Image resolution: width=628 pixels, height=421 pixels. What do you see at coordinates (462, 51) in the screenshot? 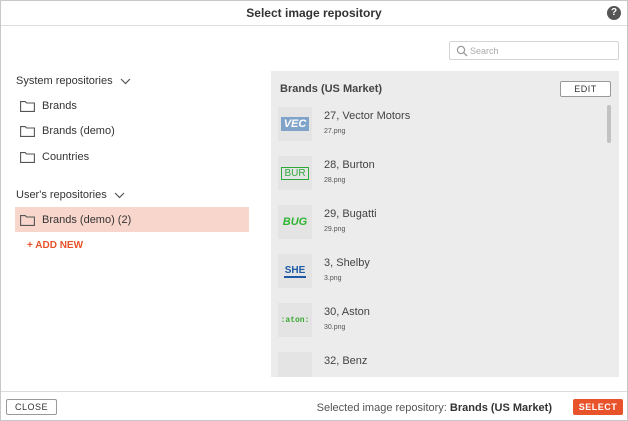
I see `search-icon` at bounding box center [462, 51].